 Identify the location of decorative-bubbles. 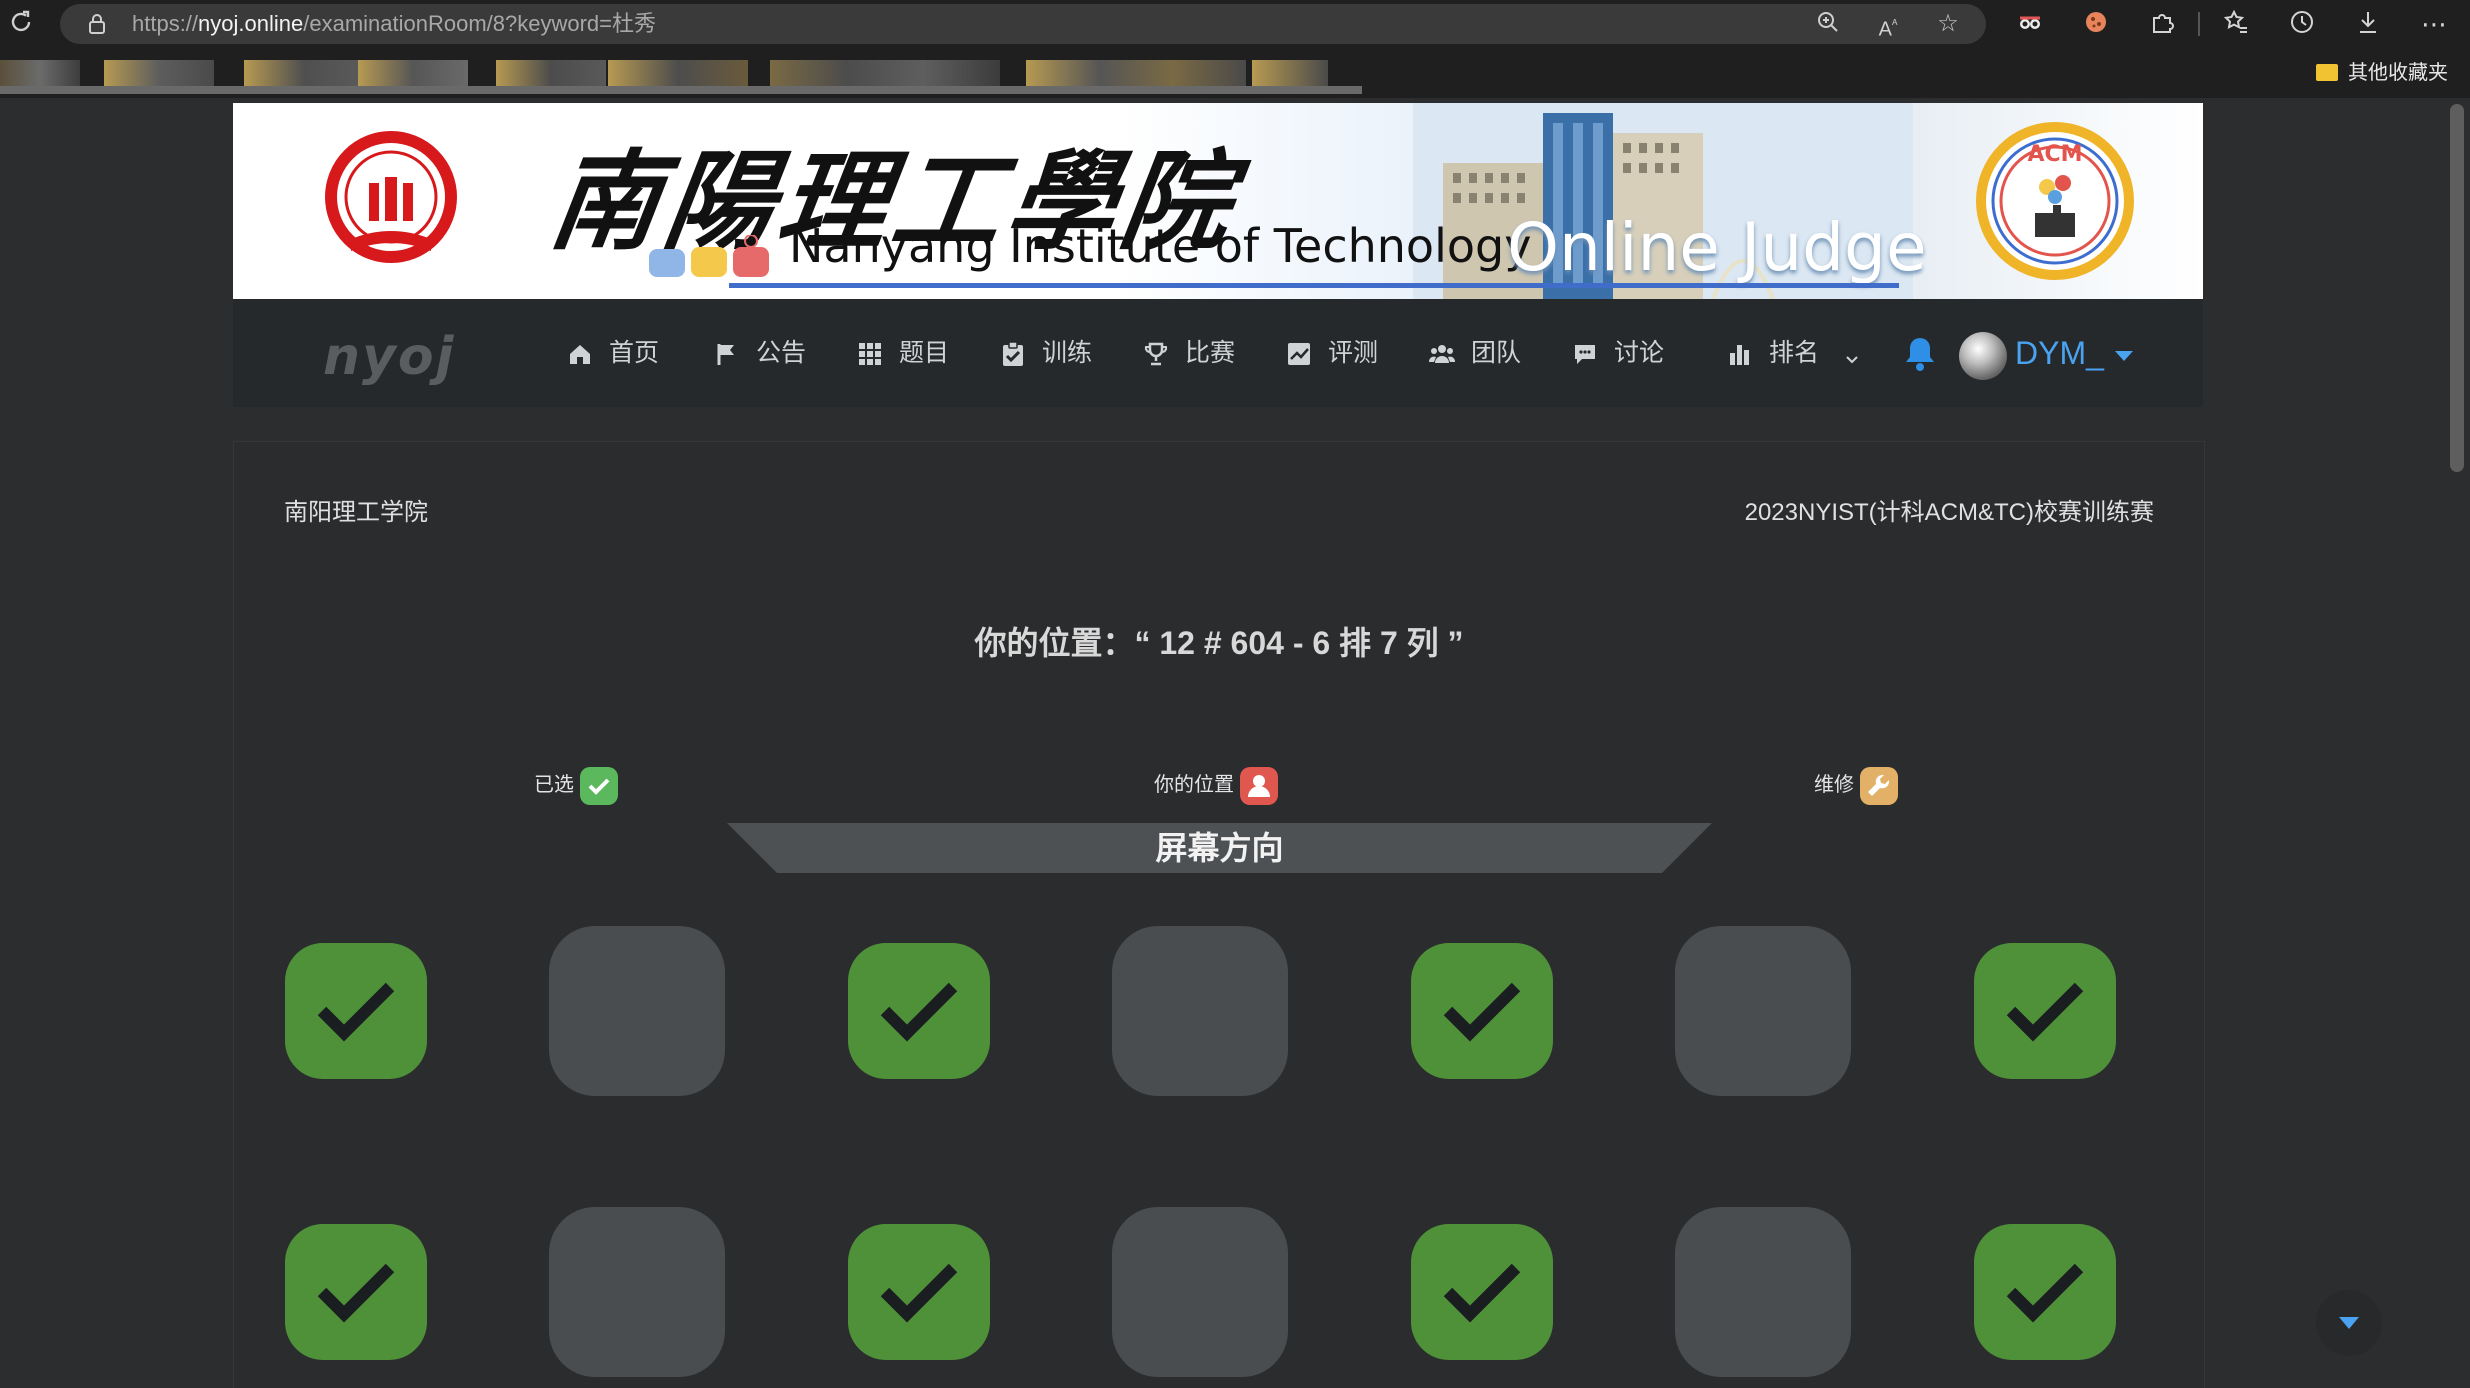
(709, 256).